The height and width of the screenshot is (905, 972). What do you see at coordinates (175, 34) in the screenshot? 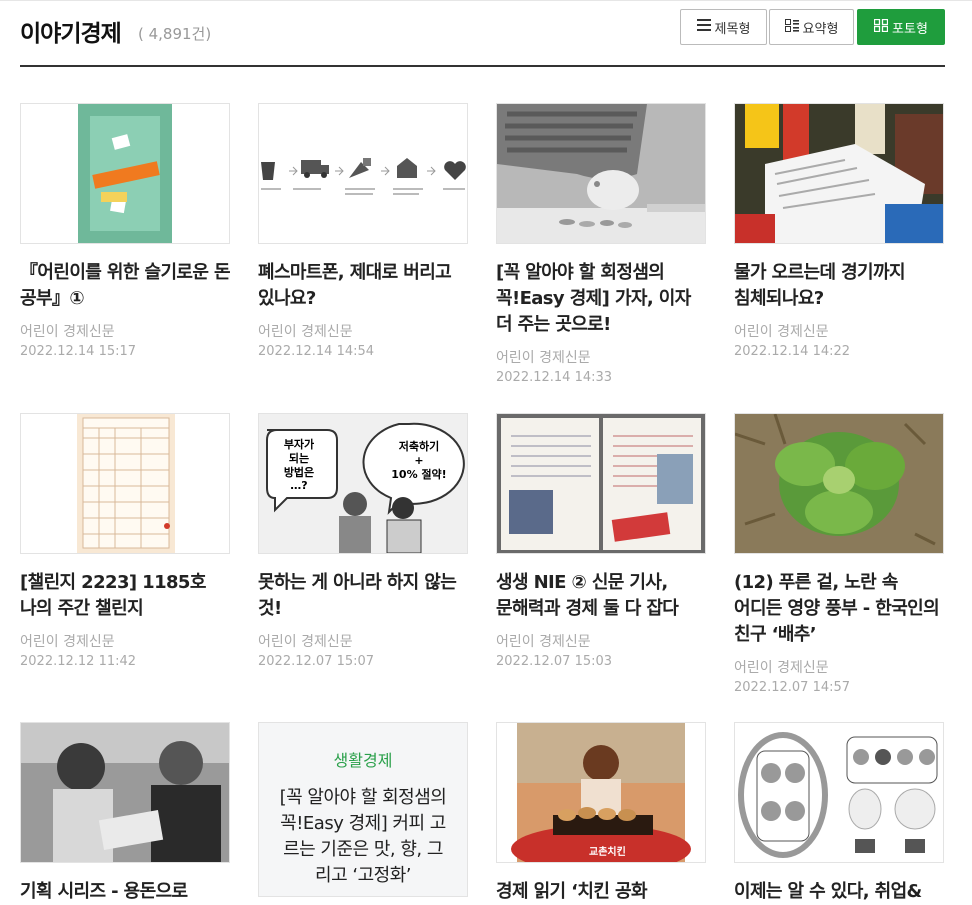
I see `article-count: ( 4,891건)` at bounding box center [175, 34].